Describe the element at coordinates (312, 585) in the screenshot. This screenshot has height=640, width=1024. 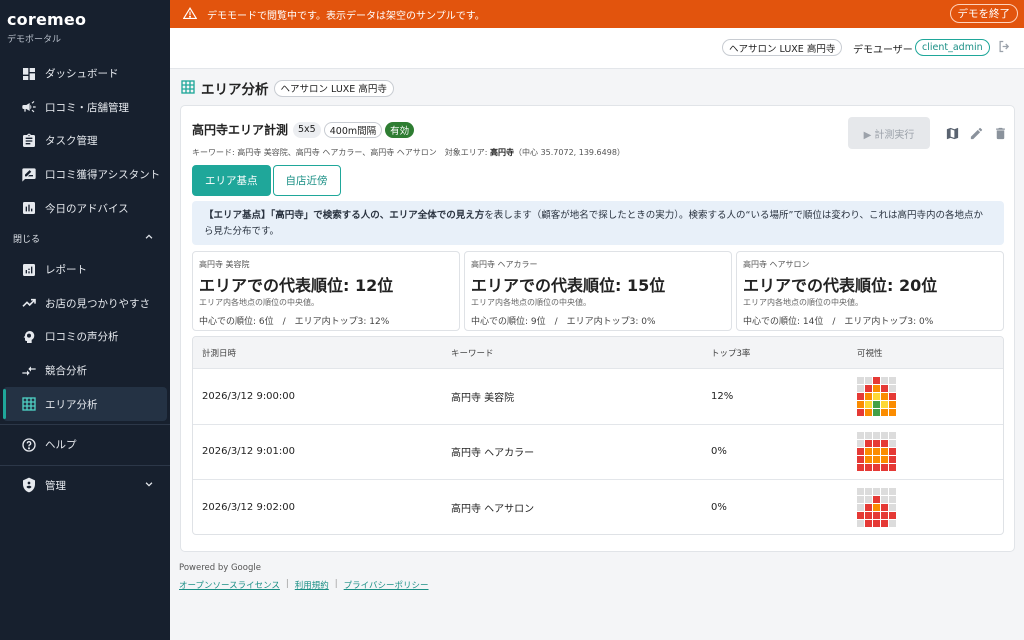
I see `terms-link: 利用規約` at that location.